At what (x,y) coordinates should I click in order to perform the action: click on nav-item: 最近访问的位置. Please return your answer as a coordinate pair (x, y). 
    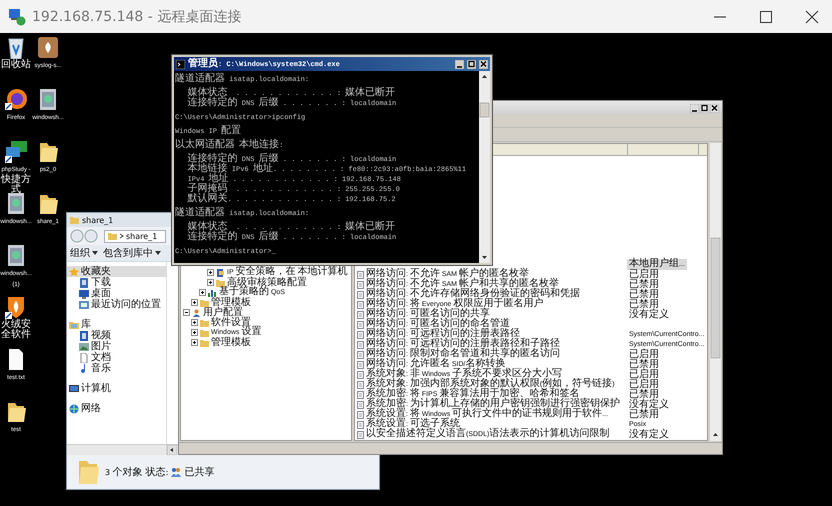
    Looking at the image, I should click on (116, 304).